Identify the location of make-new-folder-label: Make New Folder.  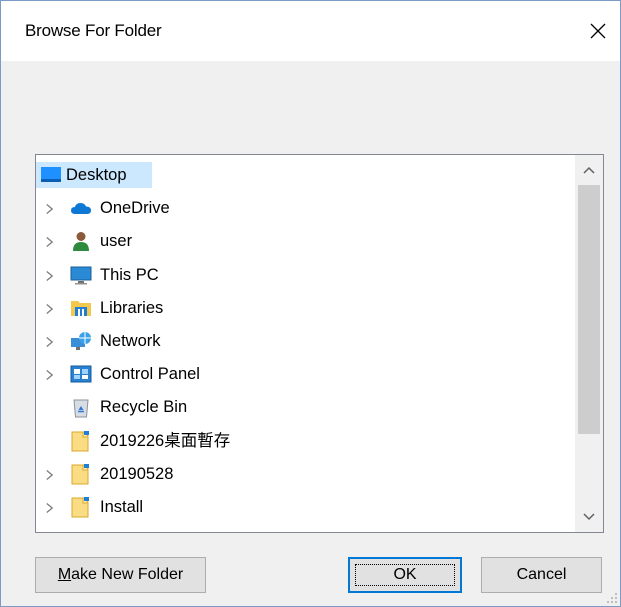
(120, 574).